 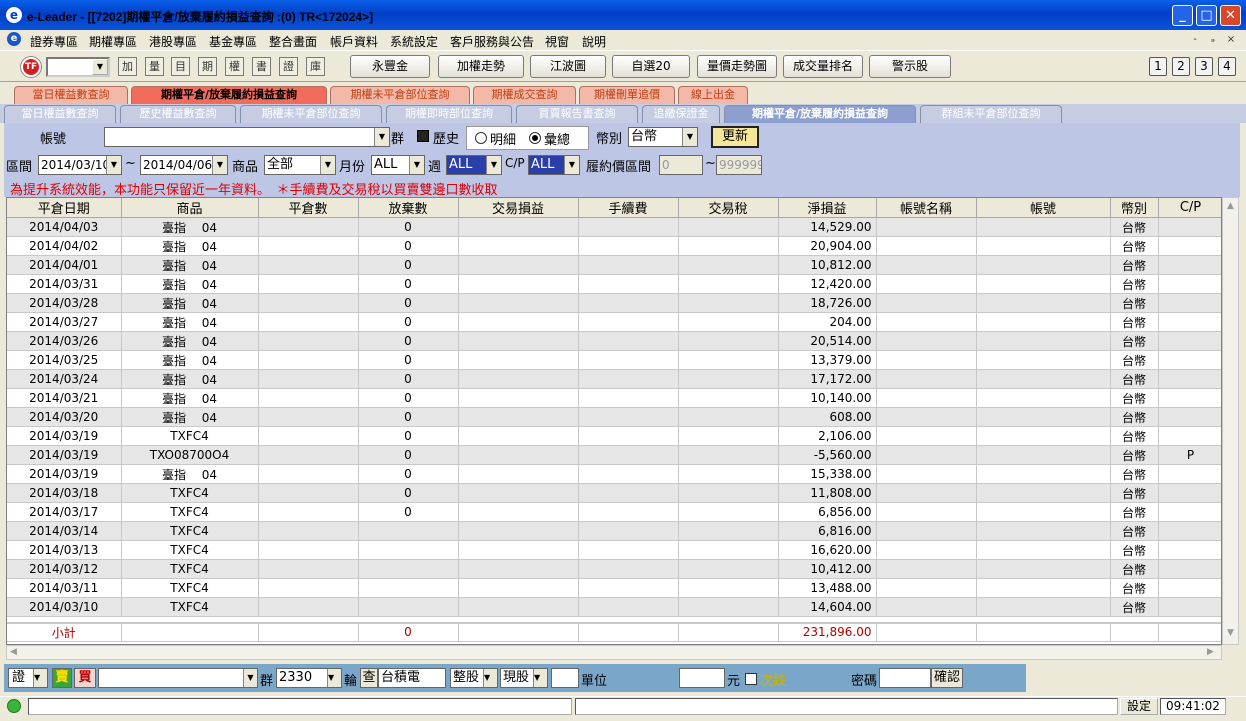 What do you see at coordinates (524, 678) in the screenshot?
I see `trade-type-select: 現股 ▼` at bounding box center [524, 678].